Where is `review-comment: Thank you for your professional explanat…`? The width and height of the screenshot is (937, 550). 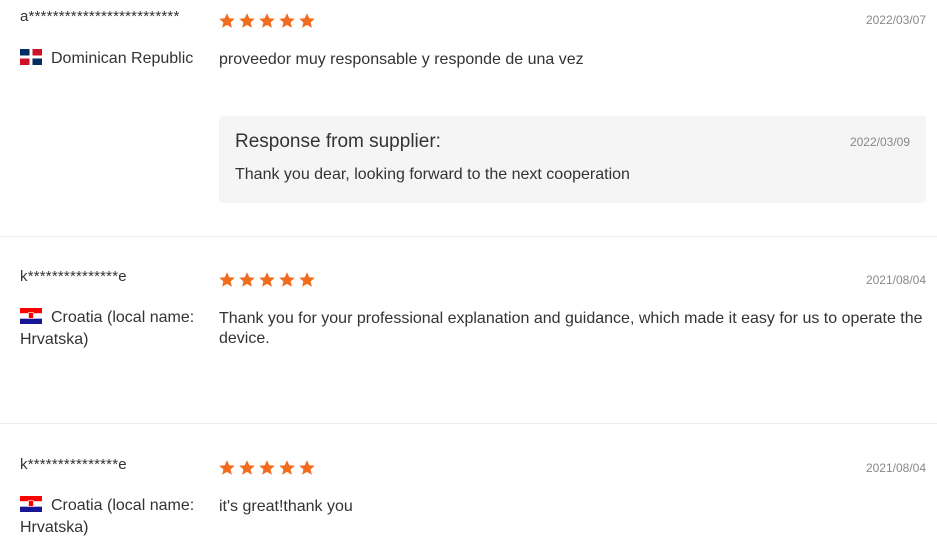
review-comment: Thank you for your professional explanat… is located at coordinates (571, 328).